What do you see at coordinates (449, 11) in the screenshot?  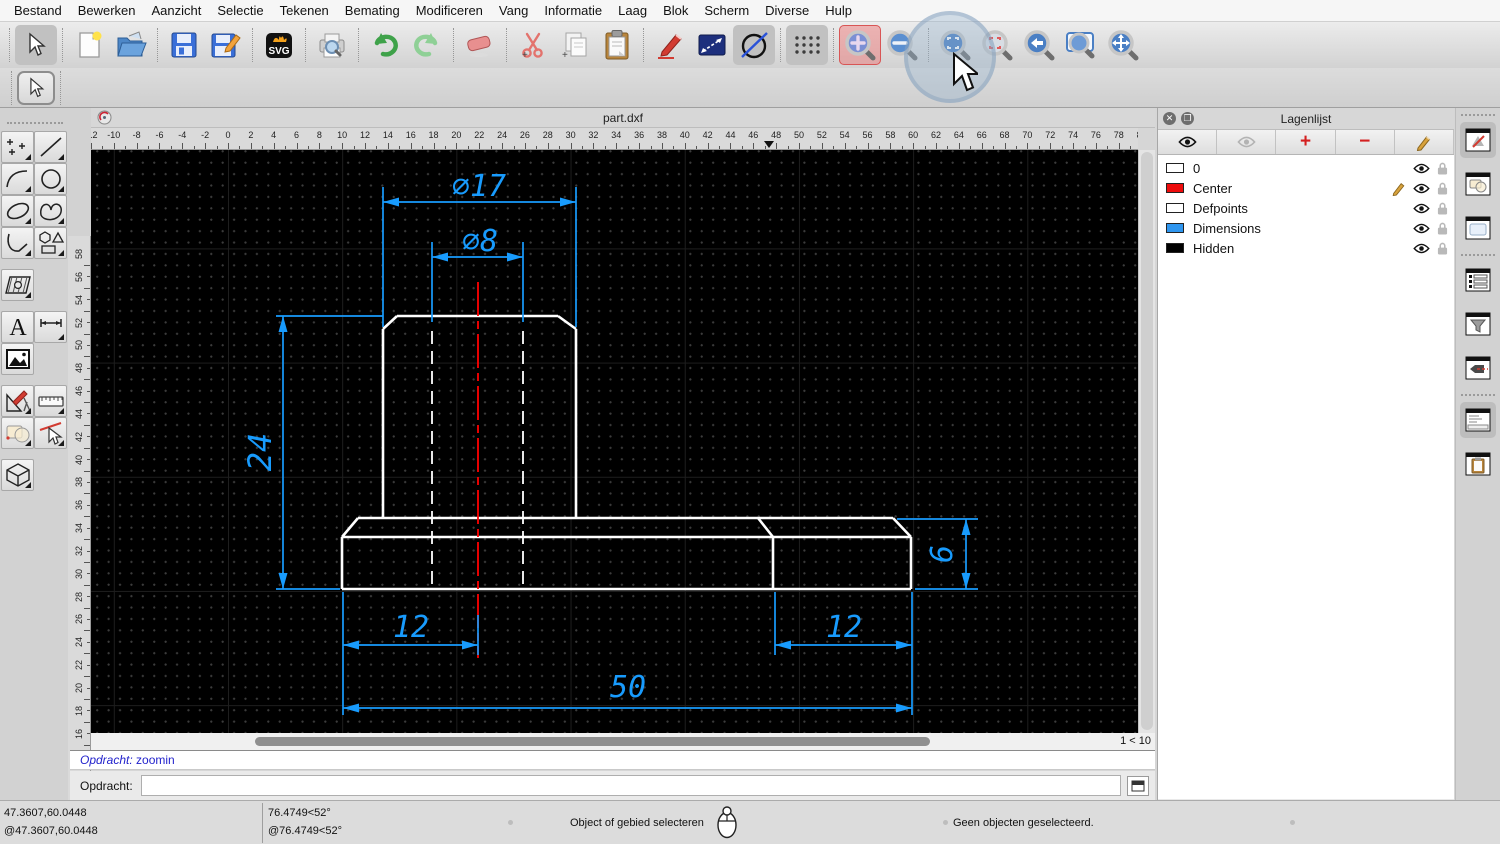 I see `menu-item-modificeren: Modificeren` at bounding box center [449, 11].